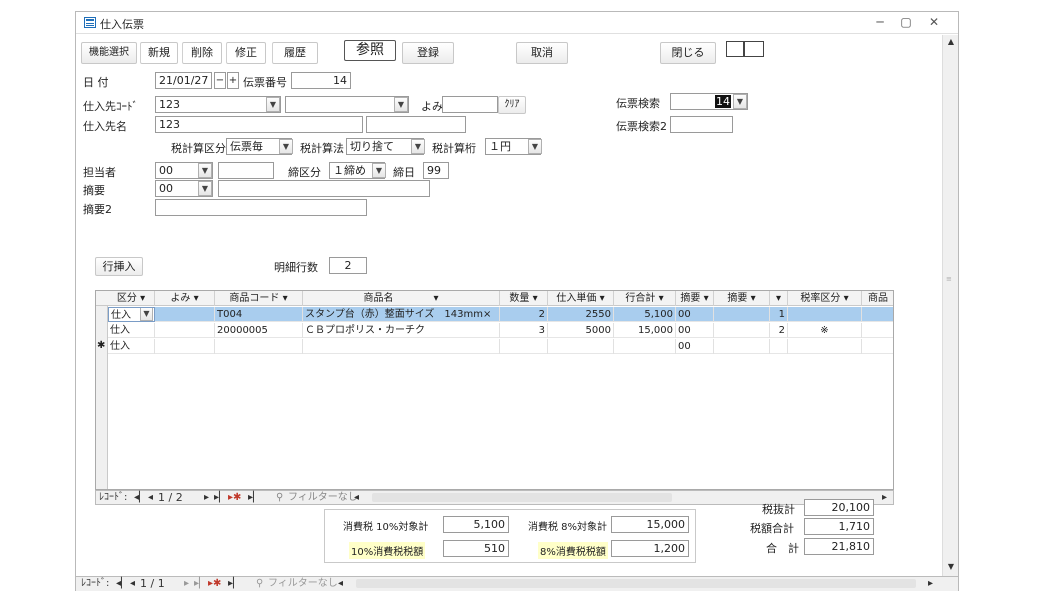 This screenshot has height=615, width=1056. What do you see at coordinates (645, 314) in the screenshot?
I see `cell-total: 5,100` at bounding box center [645, 314].